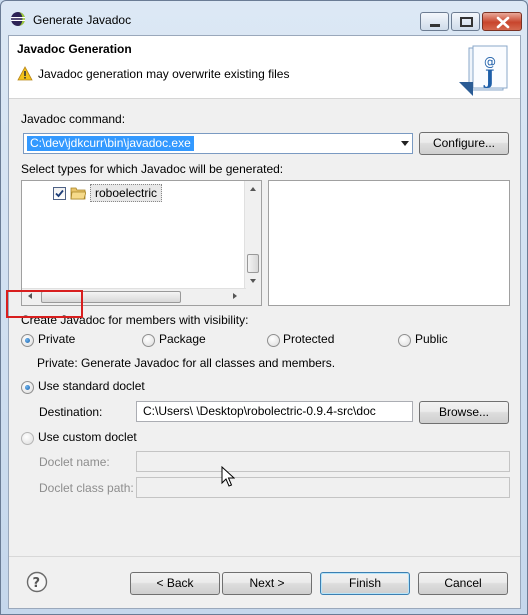 Image resolution: width=528 pixels, height=615 pixels. Describe the element at coordinates (253, 281) in the screenshot. I see `scroll-down-icon` at that location.